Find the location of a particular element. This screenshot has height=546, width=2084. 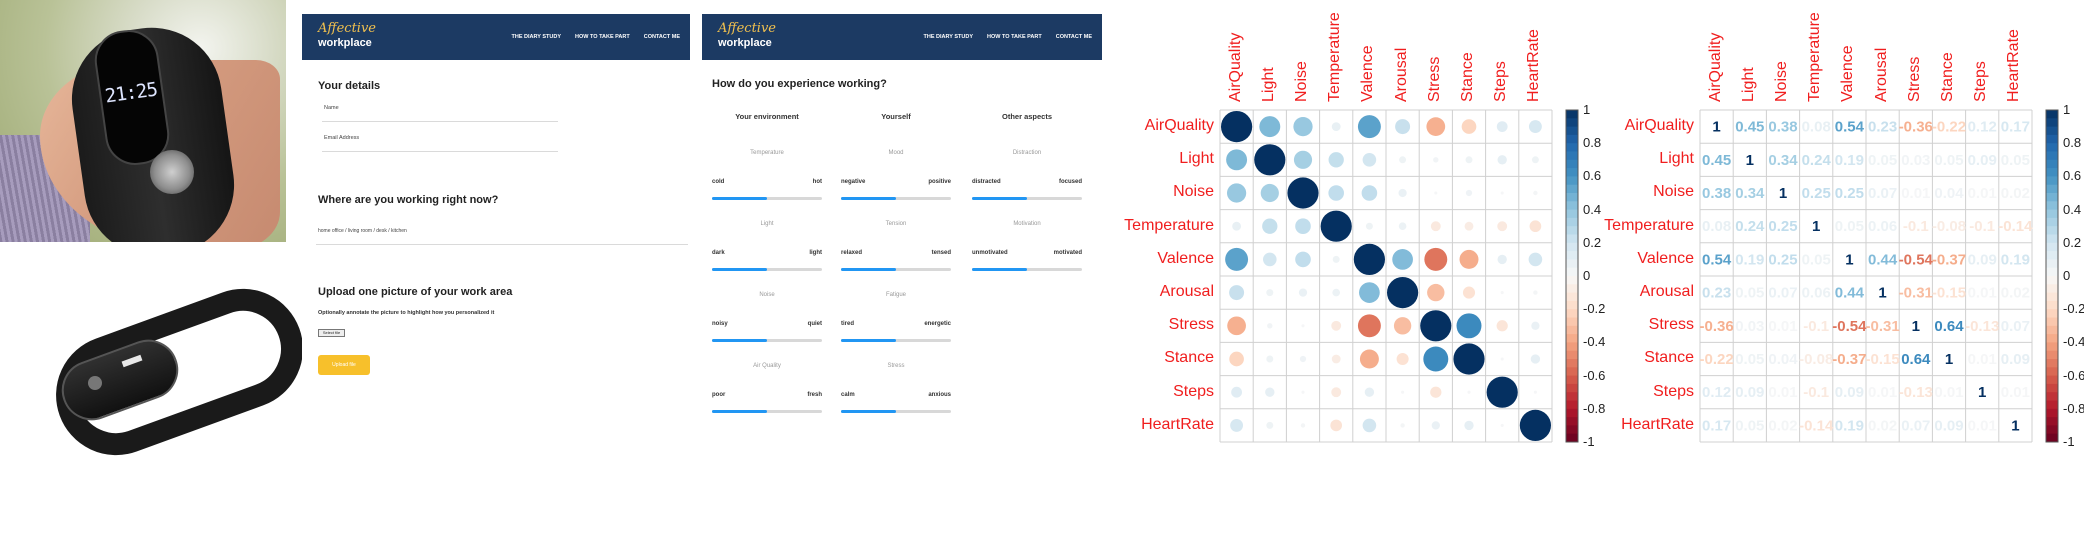

rating-right-label: tensed is located at coordinates (941, 253).